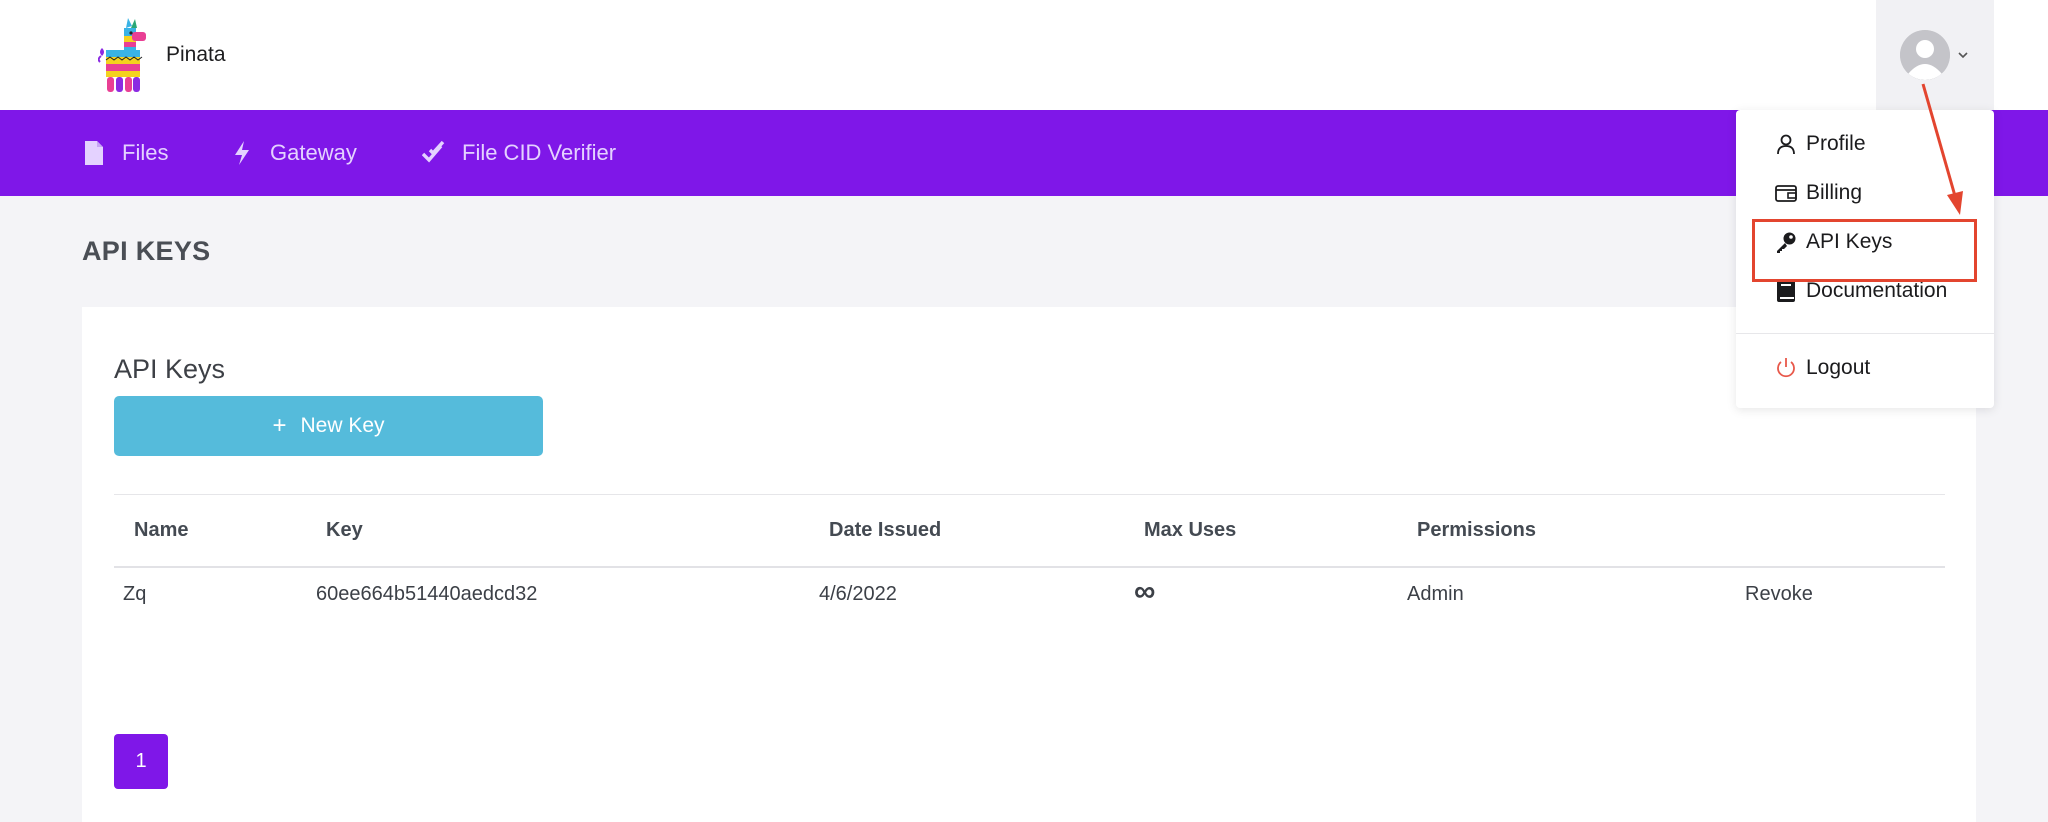  Describe the element at coordinates (1838, 367) in the screenshot. I see `dropdown-label-logout: Logout` at that location.